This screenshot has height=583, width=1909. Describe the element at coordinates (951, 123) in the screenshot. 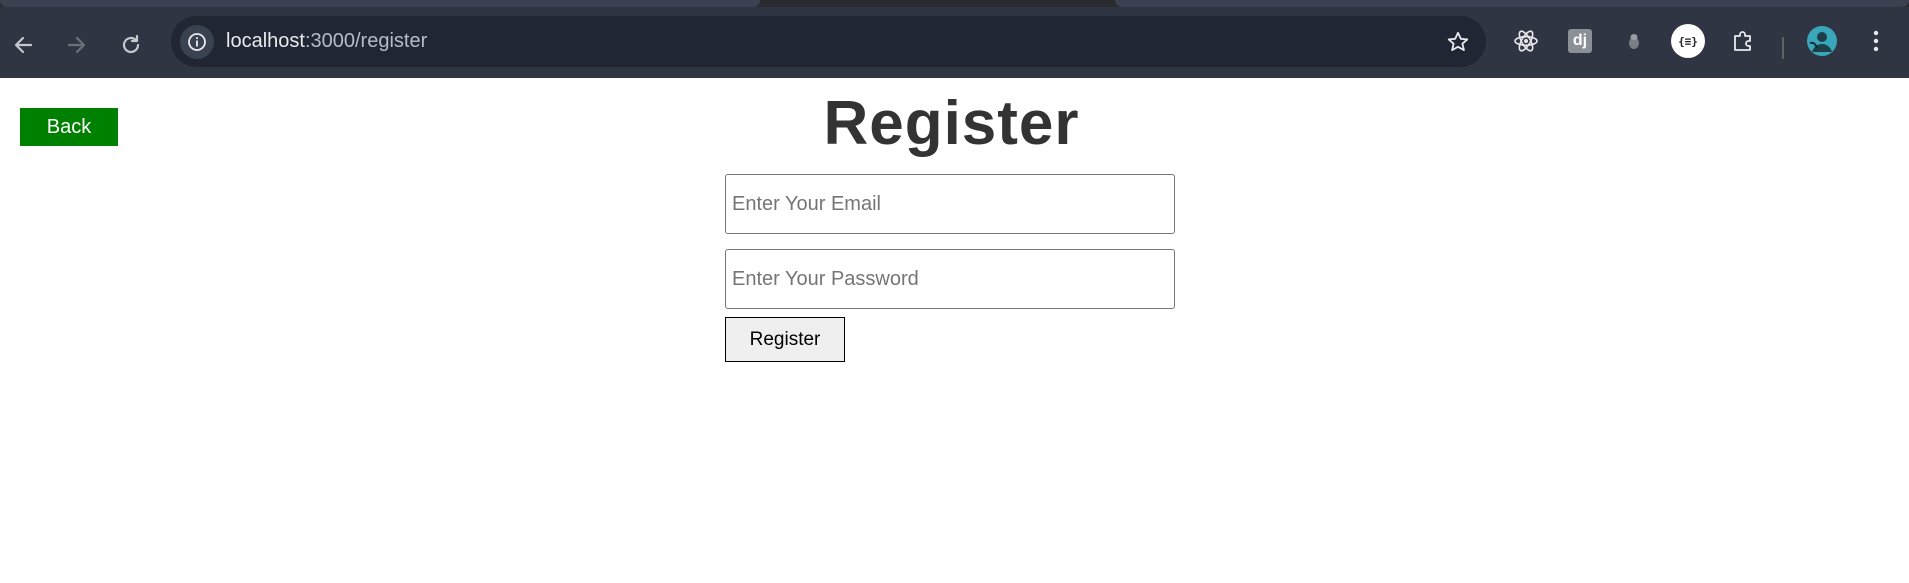

I see `page-title: Register` at that location.